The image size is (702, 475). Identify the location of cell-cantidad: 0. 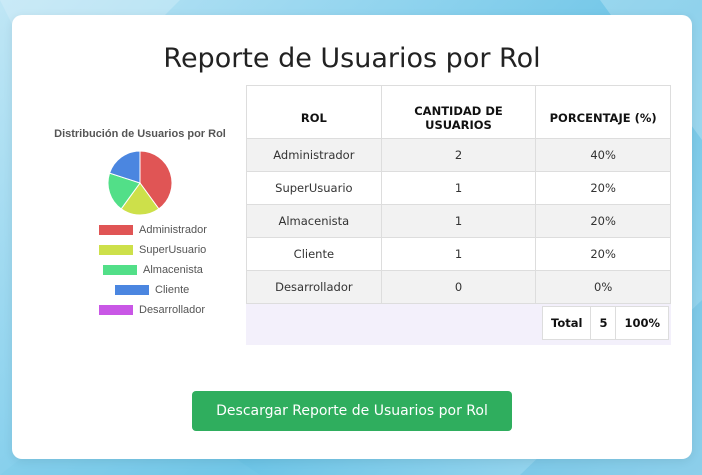
(458, 287).